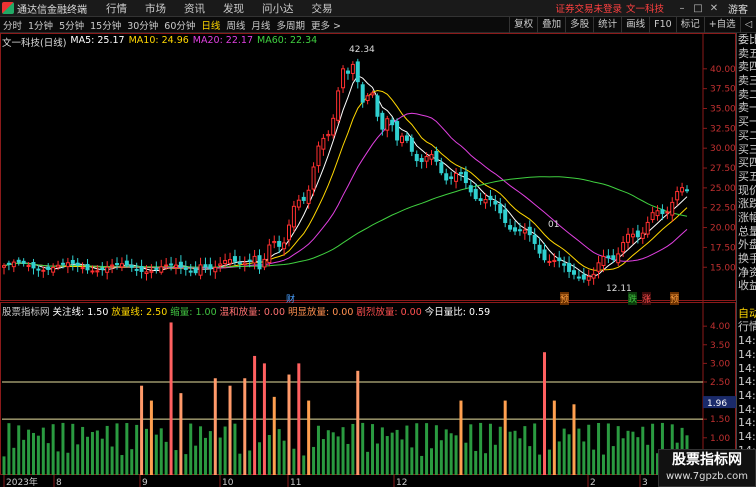 The height and width of the screenshot is (487, 756). What do you see at coordinates (747, 409) in the screenshot?
I see `quote-row: 14:5` at bounding box center [747, 409].